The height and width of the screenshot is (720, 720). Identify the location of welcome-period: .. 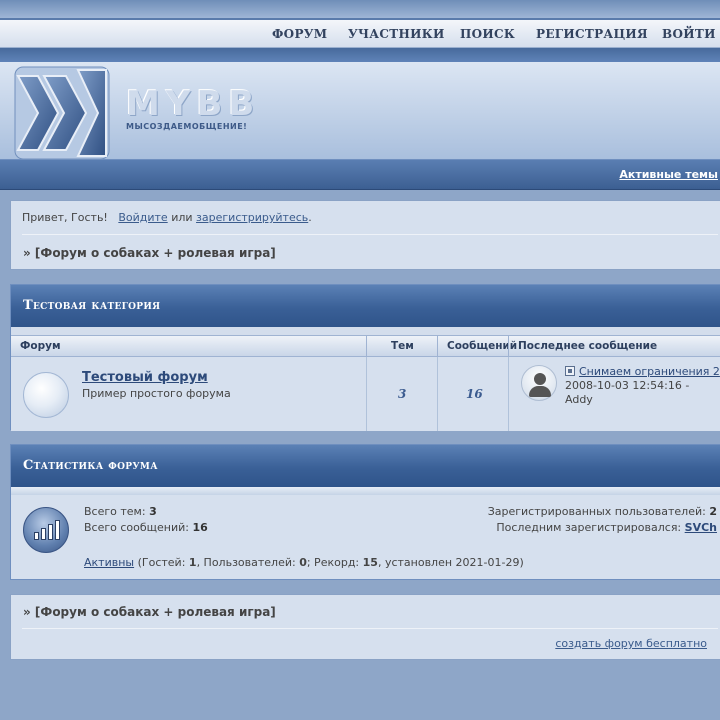
(310, 217).